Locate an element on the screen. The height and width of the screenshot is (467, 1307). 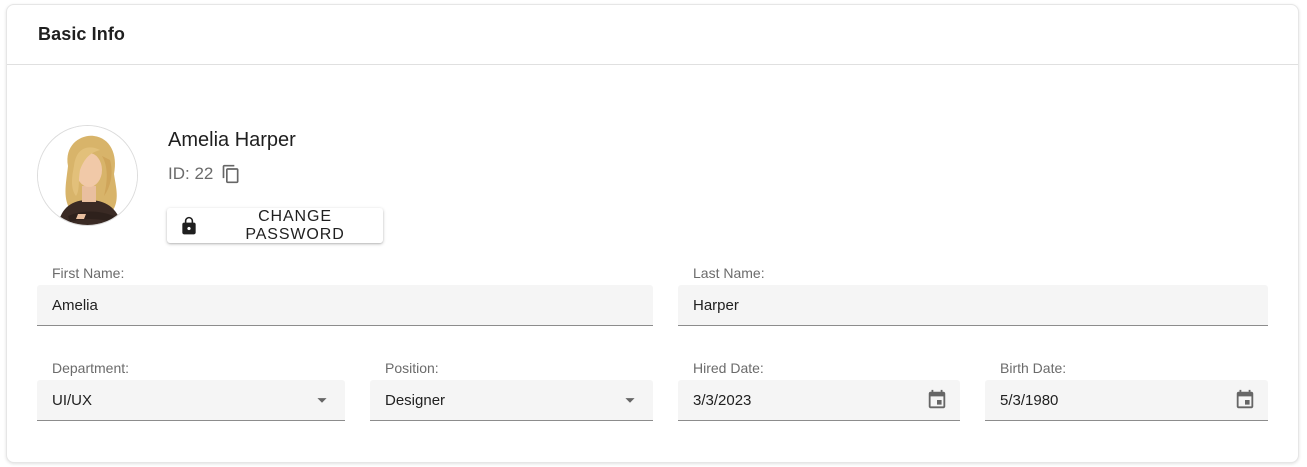
first-name-value: Amelia is located at coordinates (75, 305).